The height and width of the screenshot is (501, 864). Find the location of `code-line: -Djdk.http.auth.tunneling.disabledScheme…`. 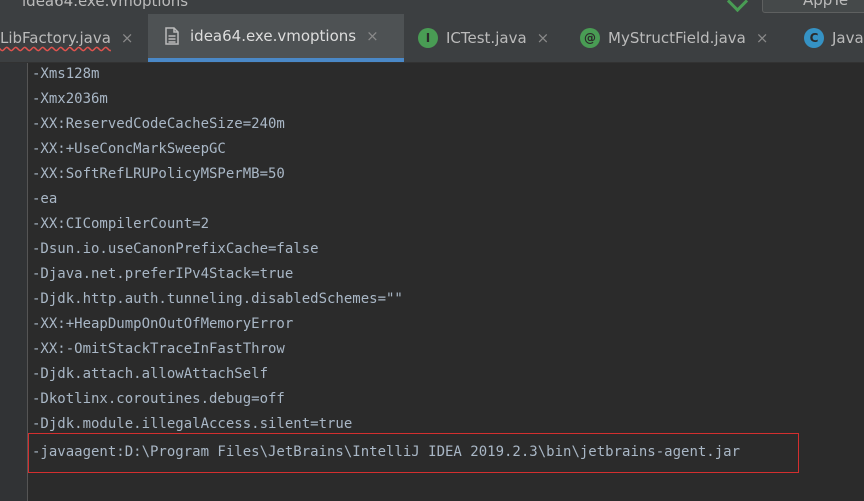

code-line: -Djdk.http.auth.tunneling.disabledScheme… is located at coordinates (217, 299).